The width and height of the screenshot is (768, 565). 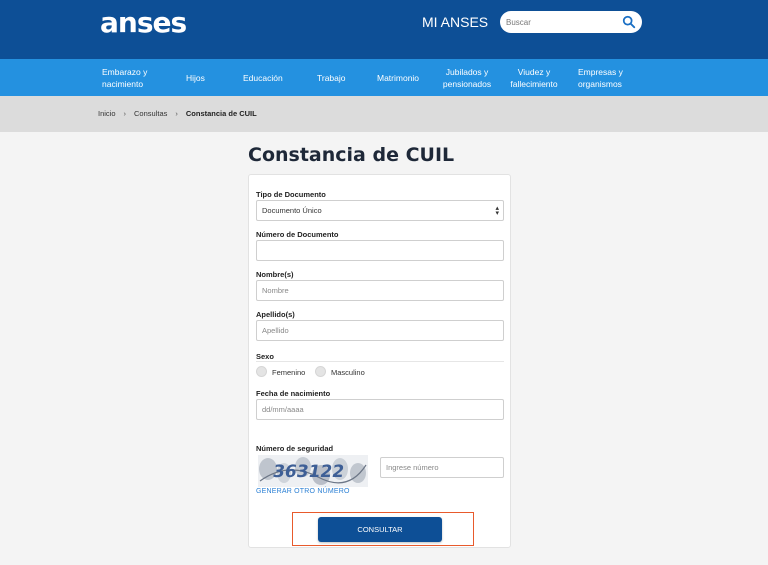 What do you see at coordinates (348, 372) in the screenshot?
I see `radio-masculino-label: Masculino` at bounding box center [348, 372].